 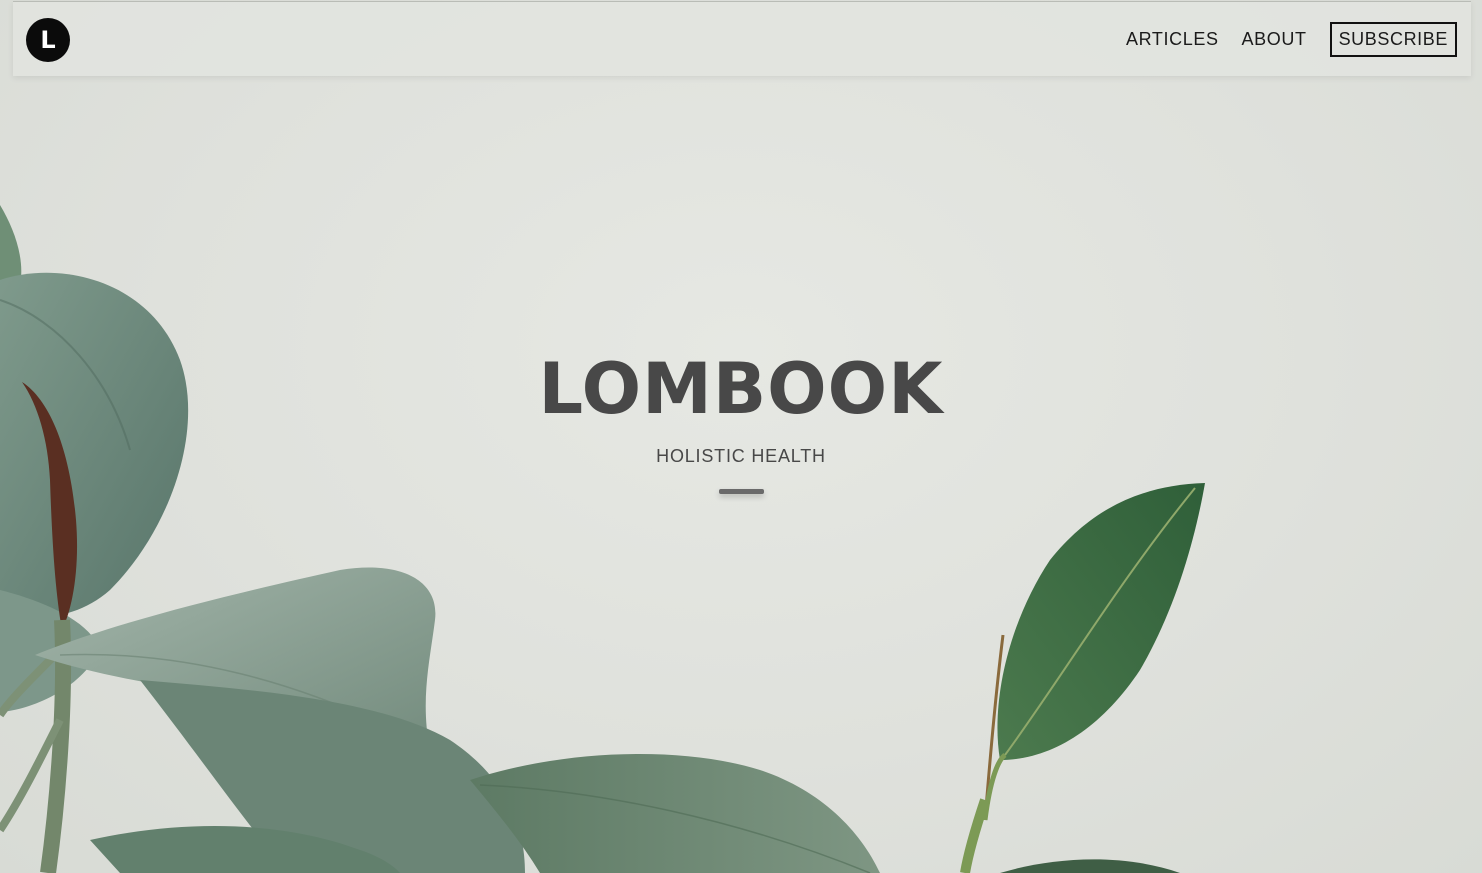 I want to click on logo-icon: L, so click(x=48, y=40).